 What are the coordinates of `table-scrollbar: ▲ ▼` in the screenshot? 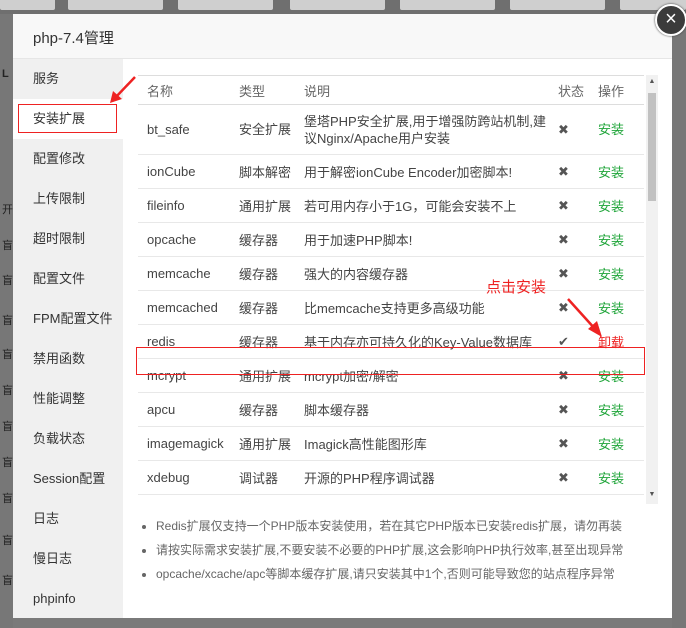 It's located at (652, 289).